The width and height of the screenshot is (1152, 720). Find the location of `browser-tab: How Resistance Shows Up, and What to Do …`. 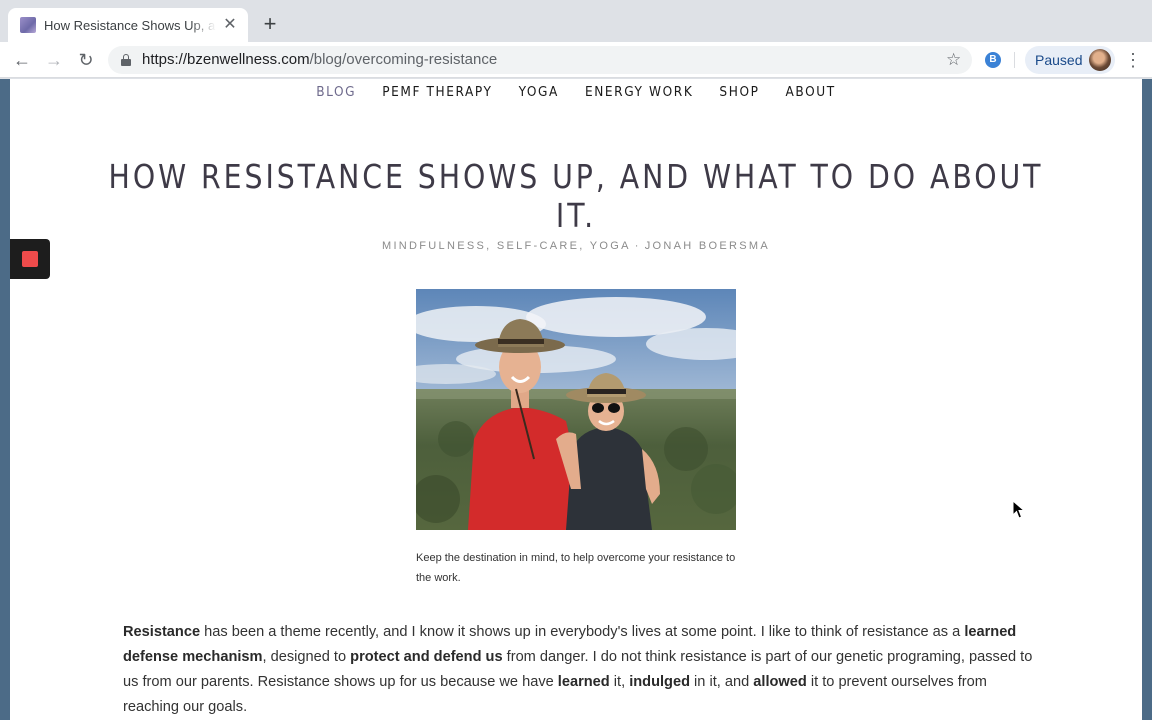

browser-tab: How Resistance Shows Up, and What to Do … is located at coordinates (128, 25).